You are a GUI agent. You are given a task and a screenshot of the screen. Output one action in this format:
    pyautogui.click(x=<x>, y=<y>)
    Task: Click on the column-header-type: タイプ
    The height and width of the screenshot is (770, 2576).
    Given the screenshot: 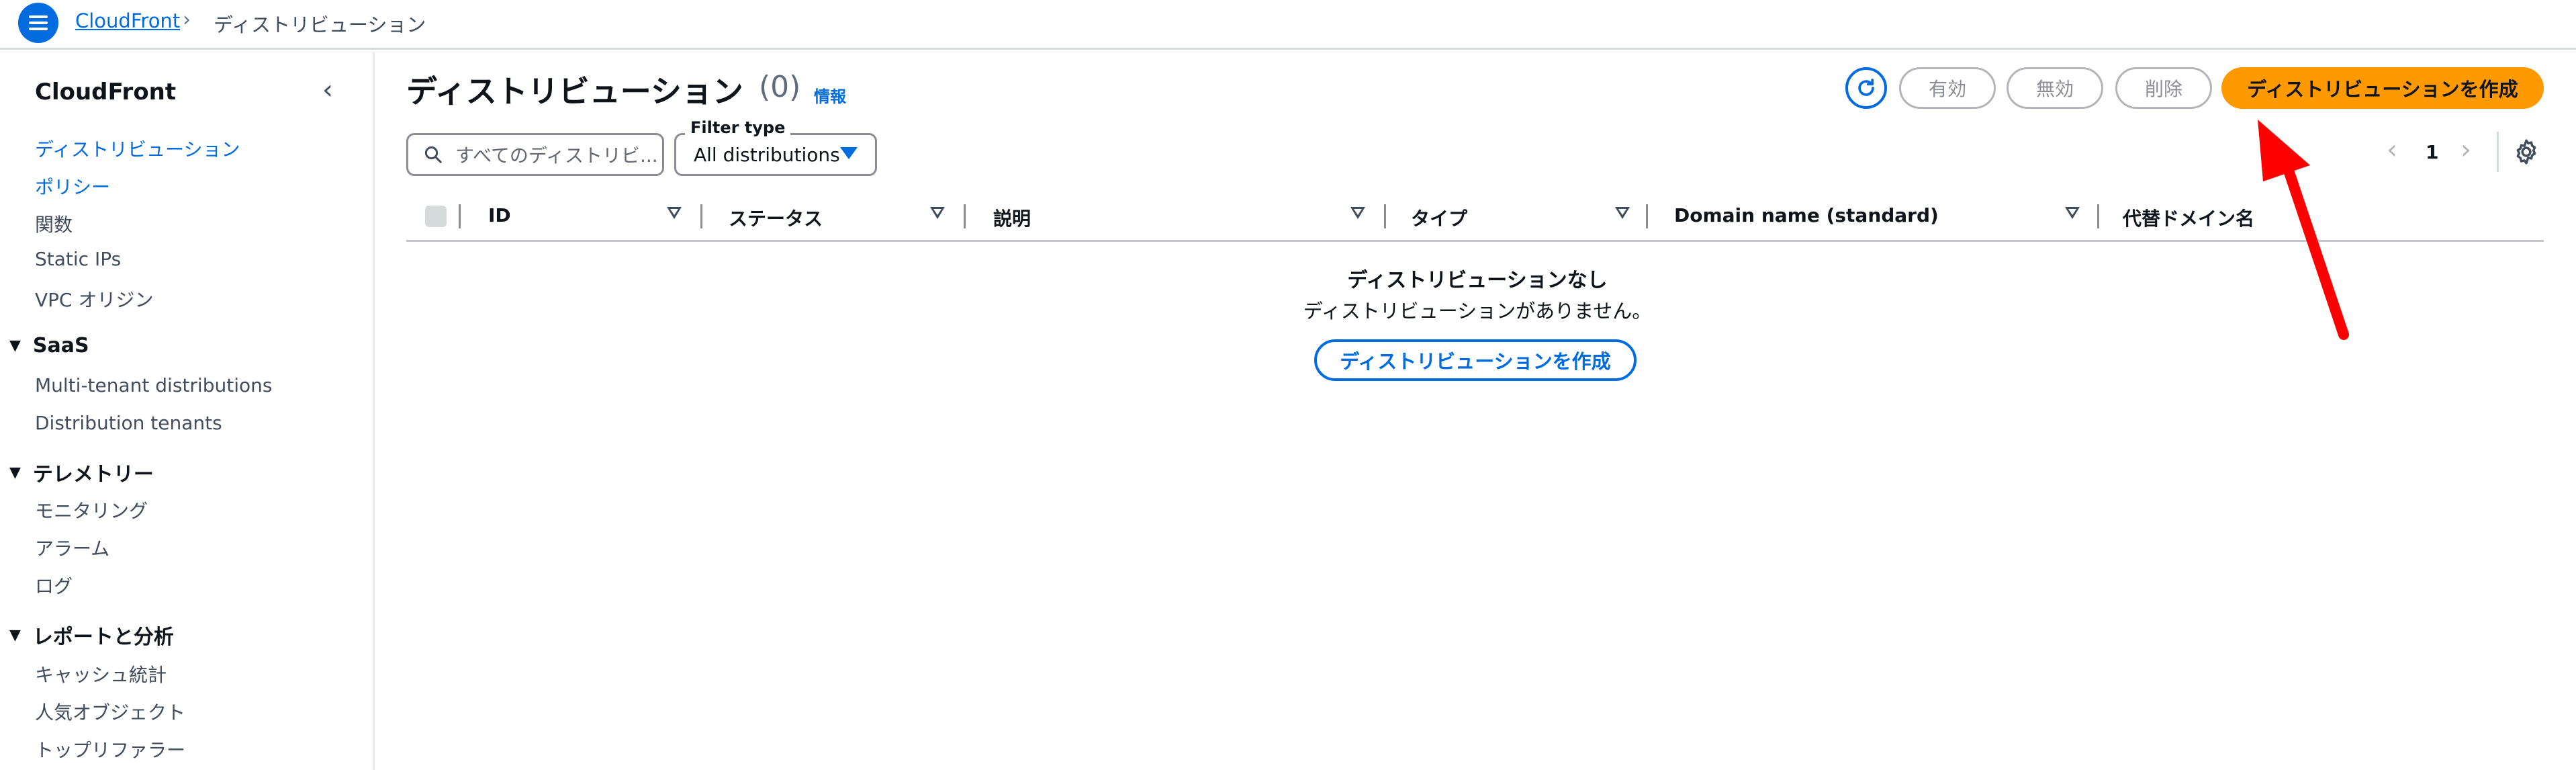 What is the action you would take?
    pyautogui.click(x=1439, y=217)
    